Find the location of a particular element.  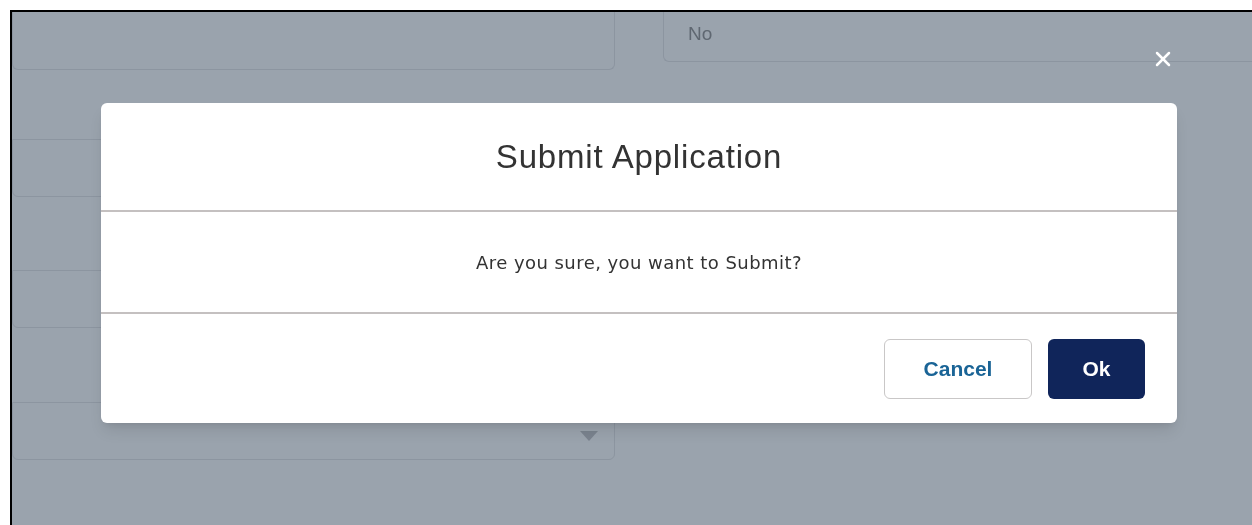

dialog-message: Are you sure, you want to Submit? is located at coordinates (639, 262).